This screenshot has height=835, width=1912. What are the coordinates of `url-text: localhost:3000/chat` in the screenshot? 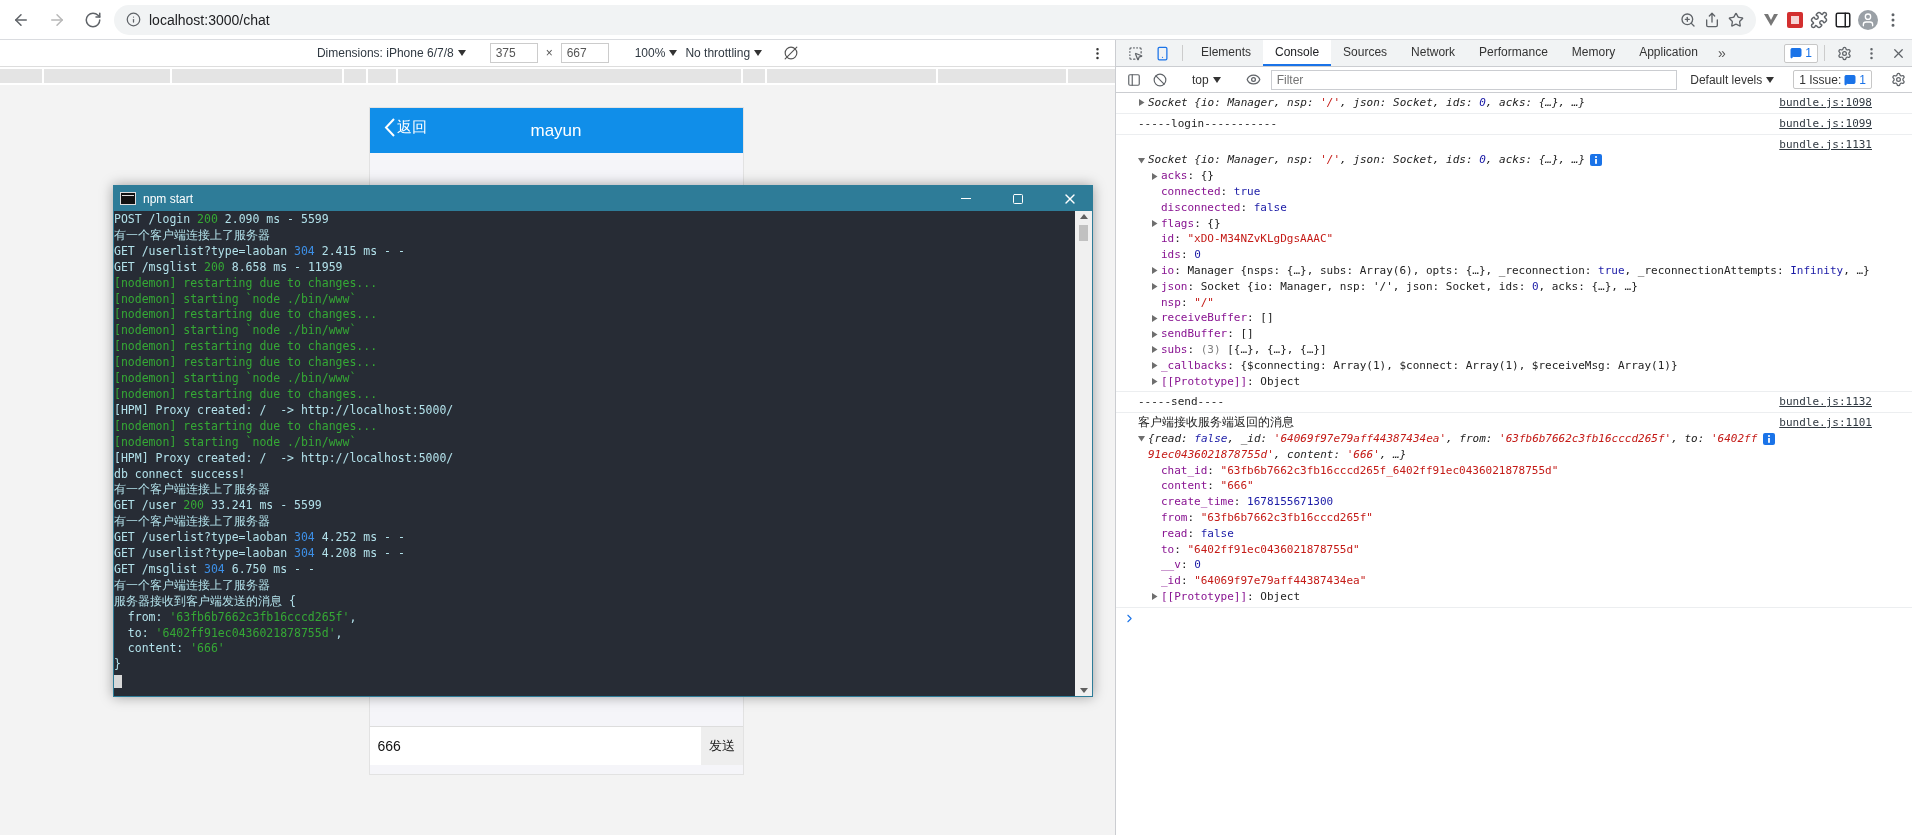 It's located at (209, 19).